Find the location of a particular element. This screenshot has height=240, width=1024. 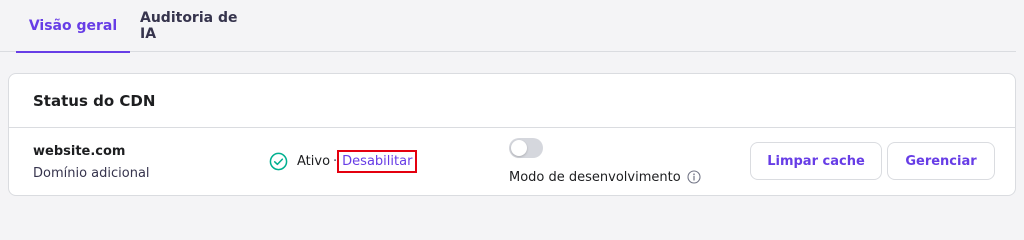

clear-cache-button: Limpar cache is located at coordinates (816, 161).